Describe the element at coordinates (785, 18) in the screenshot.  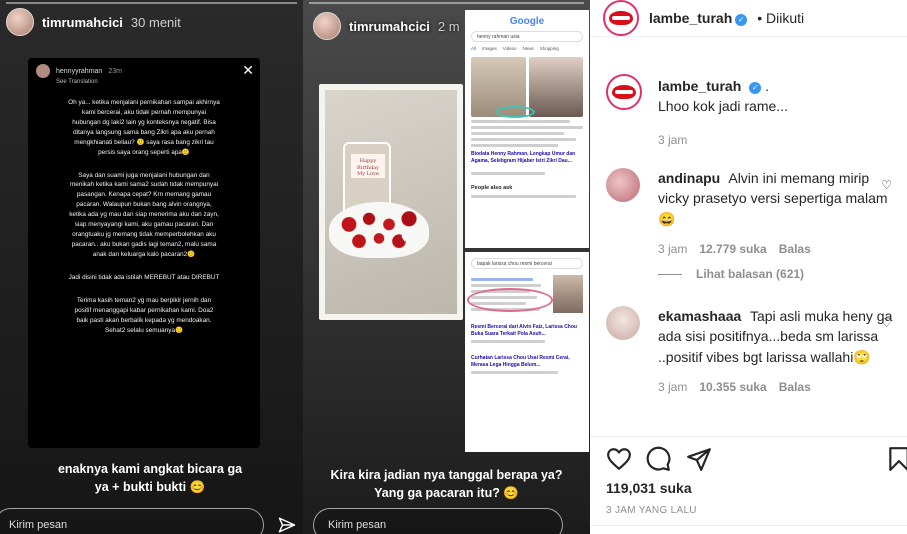
I see `follow-status-label: Diikuti` at that location.